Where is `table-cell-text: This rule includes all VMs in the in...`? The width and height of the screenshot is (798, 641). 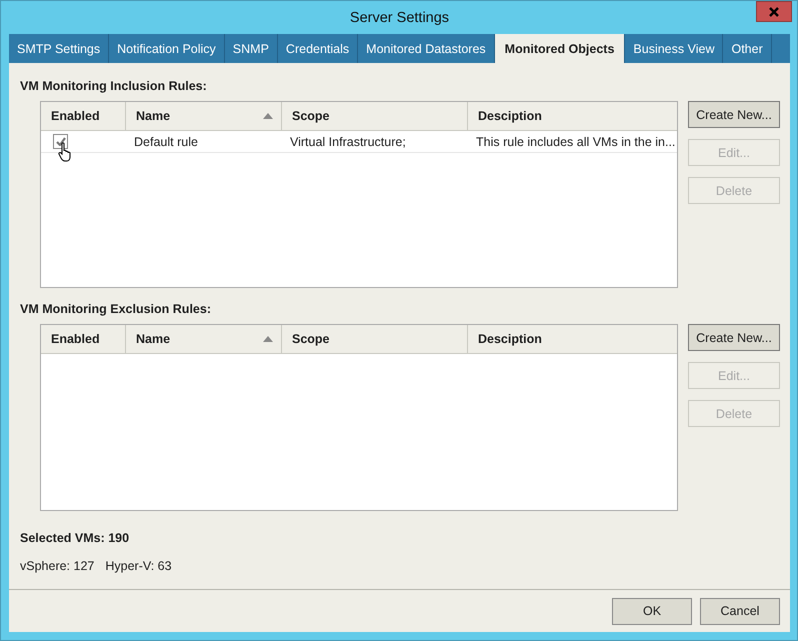
table-cell-text: This rule includes all VMs in the in... is located at coordinates (575, 142).